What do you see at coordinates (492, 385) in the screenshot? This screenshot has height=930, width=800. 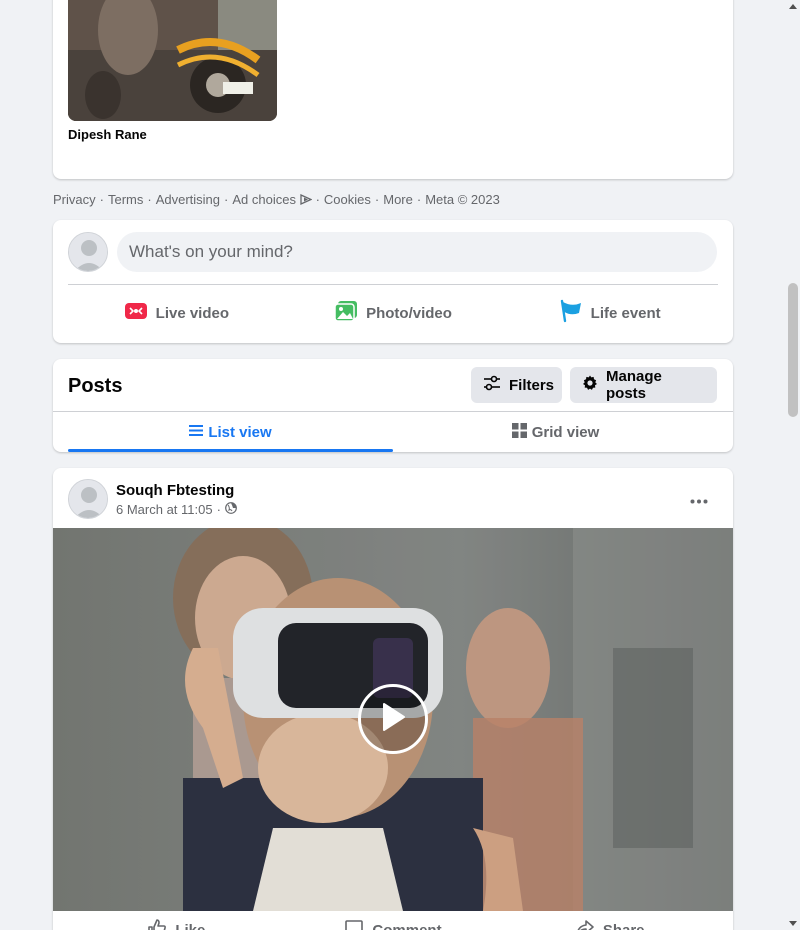 I see `filters-icon` at bounding box center [492, 385].